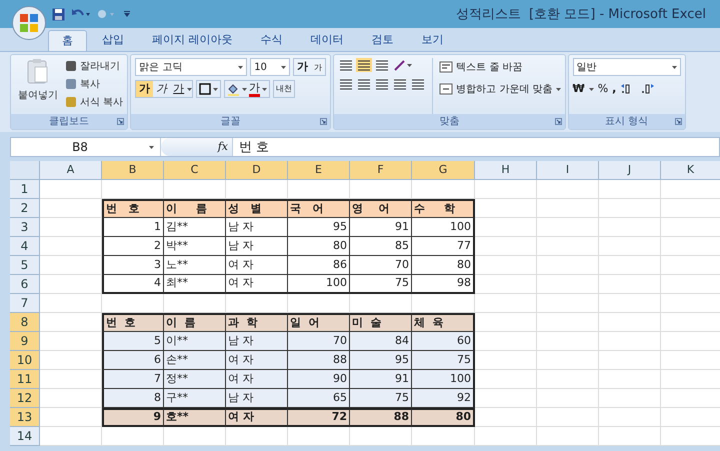 The width and height of the screenshot is (720, 451). I want to click on column-header: H, so click(506, 170).